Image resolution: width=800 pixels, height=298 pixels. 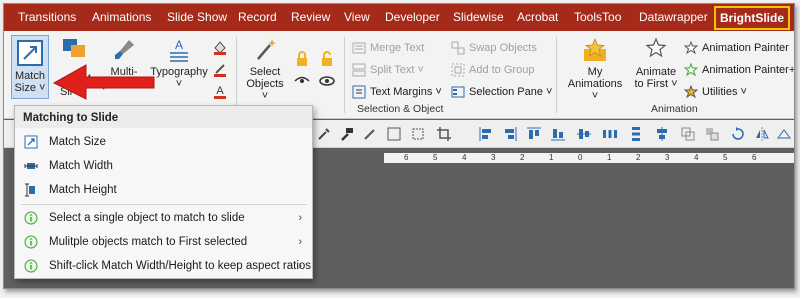 I want to click on distribute-horizontal-icon, so click(x=610, y=134).